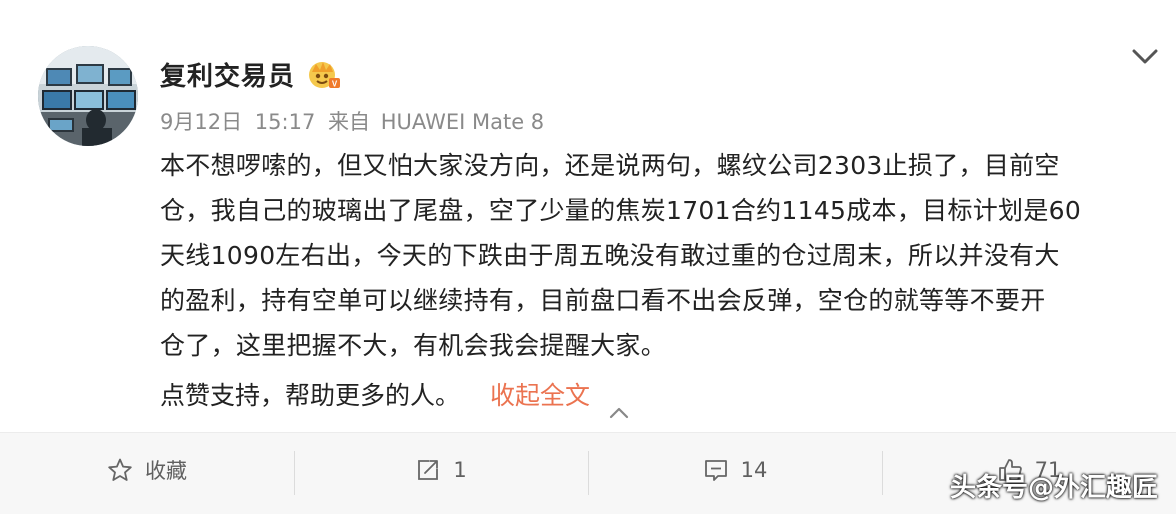 The width and height of the screenshot is (1176, 514). What do you see at coordinates (462, 122) in the screenshot?
I see `post-device: HUAWEI Mate 8` at bounding box center [462, 122].